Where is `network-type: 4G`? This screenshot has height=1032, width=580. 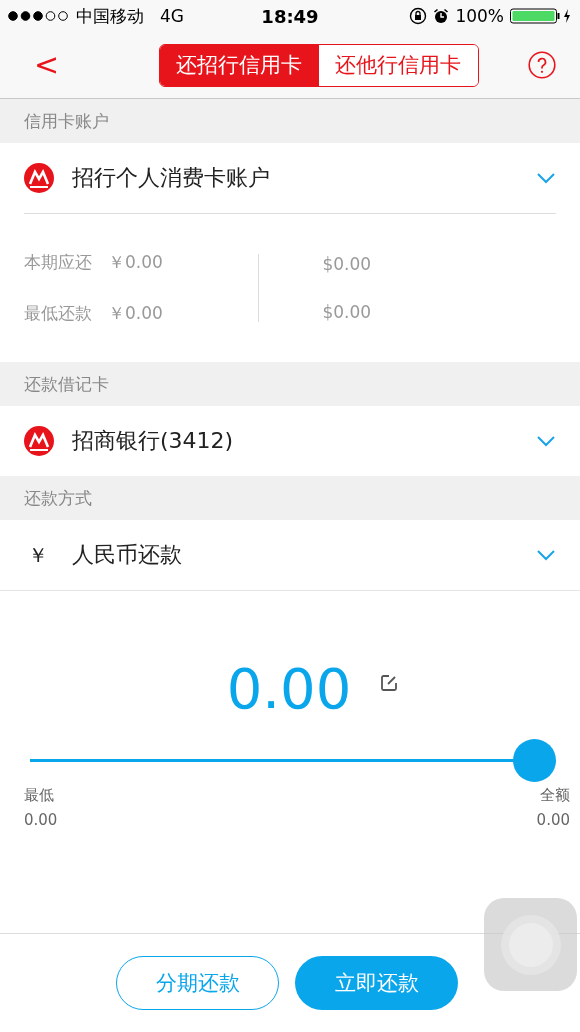 network-type: 4G is located at coordinates (172, 16).